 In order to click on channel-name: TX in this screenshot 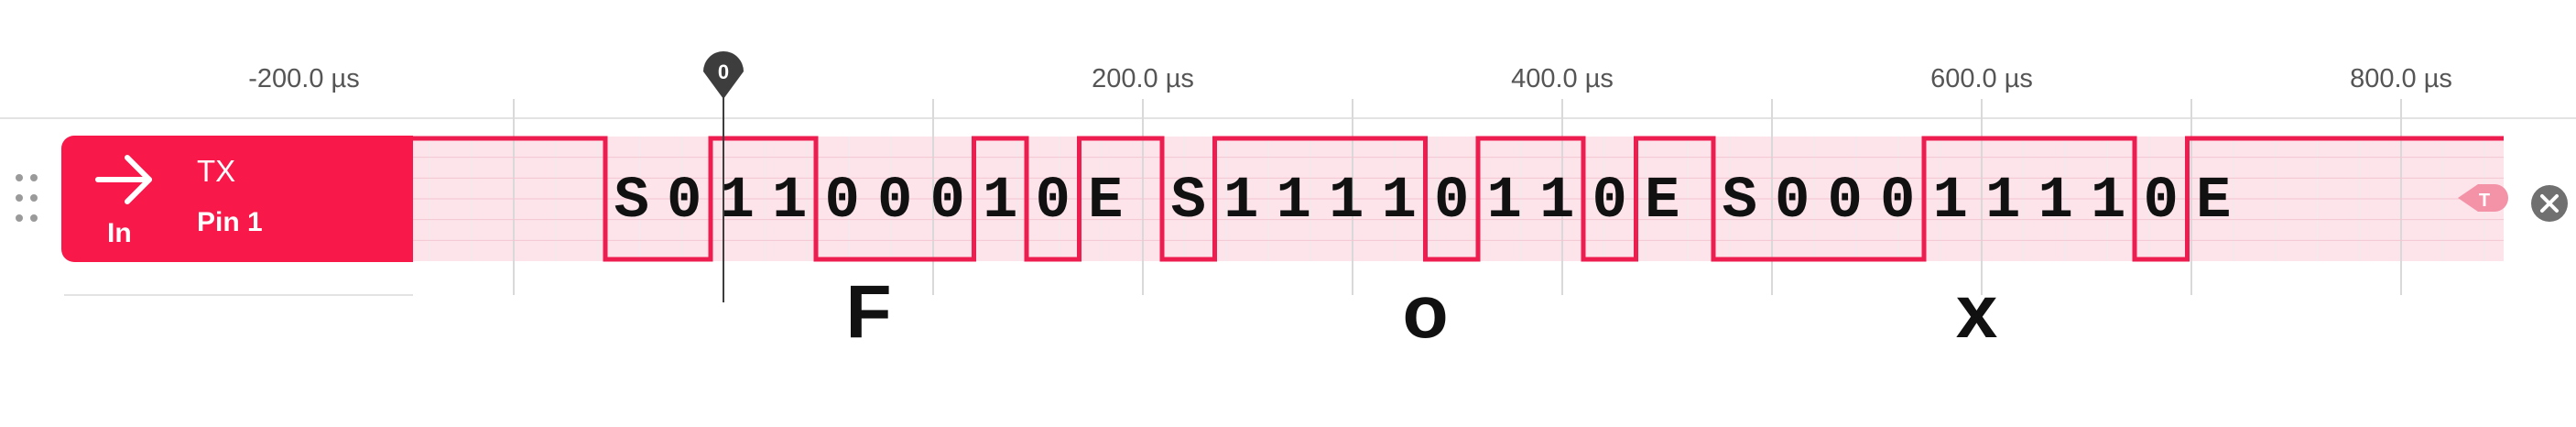, I will do `click(216, 171)`.